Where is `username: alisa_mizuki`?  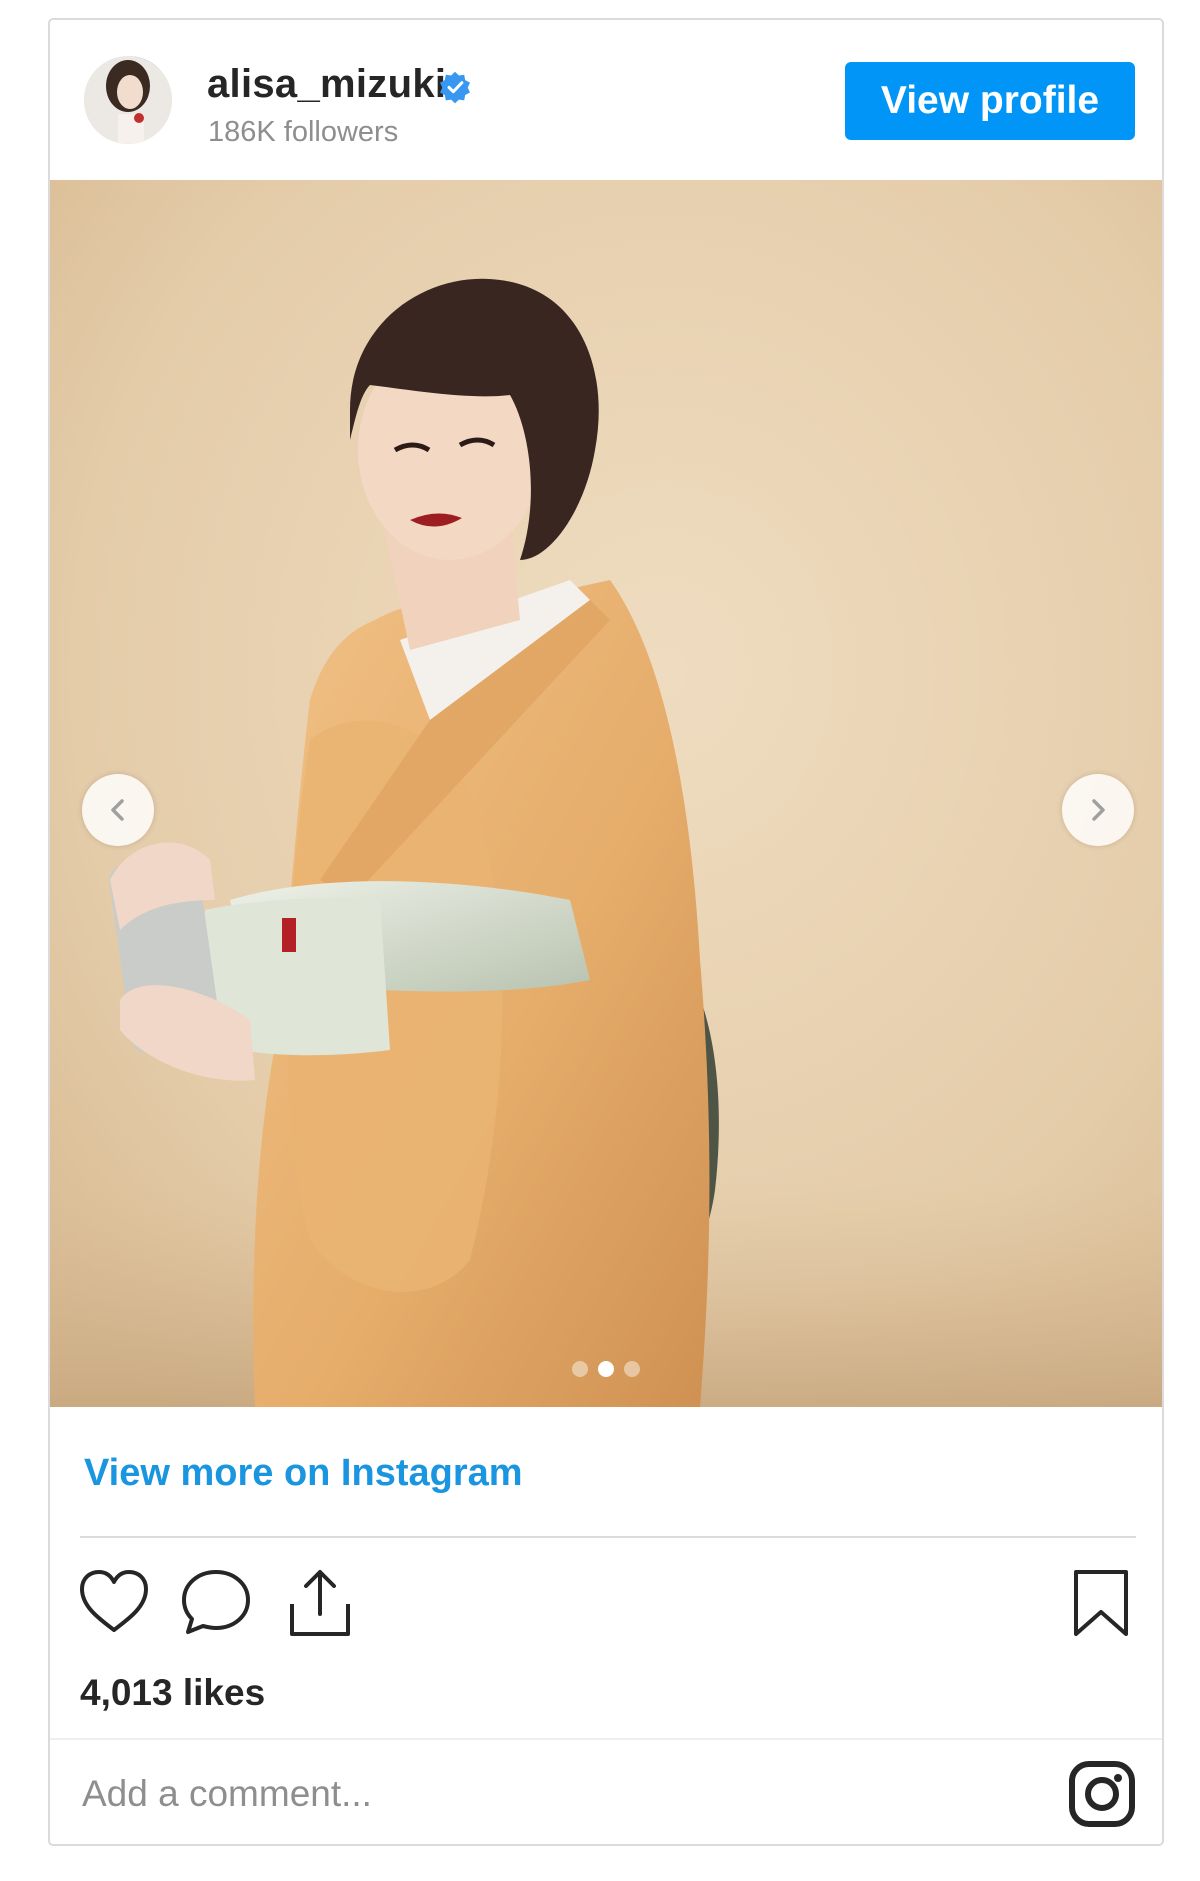
username: alisa_mizuki is located at coordinates (326, 84).